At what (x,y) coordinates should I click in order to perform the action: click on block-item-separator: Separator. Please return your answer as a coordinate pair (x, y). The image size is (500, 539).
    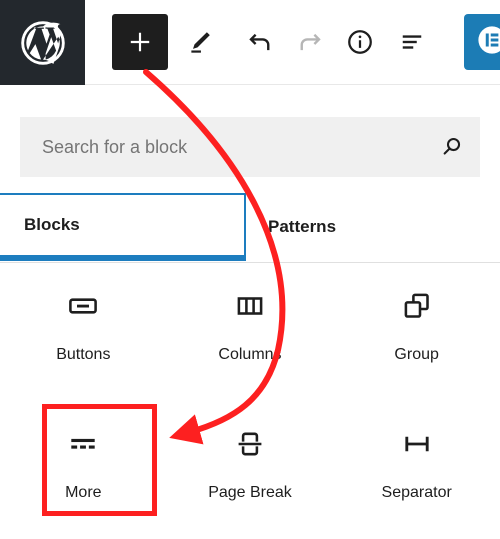
    Looking at the image, I should click on (416, 462).